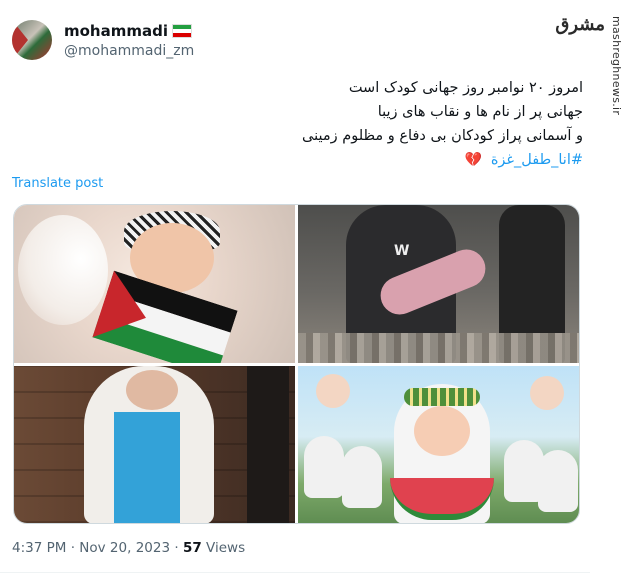 This screenshot has width=629, height=574. I want to click on views-count: 57, so click(192, 548).